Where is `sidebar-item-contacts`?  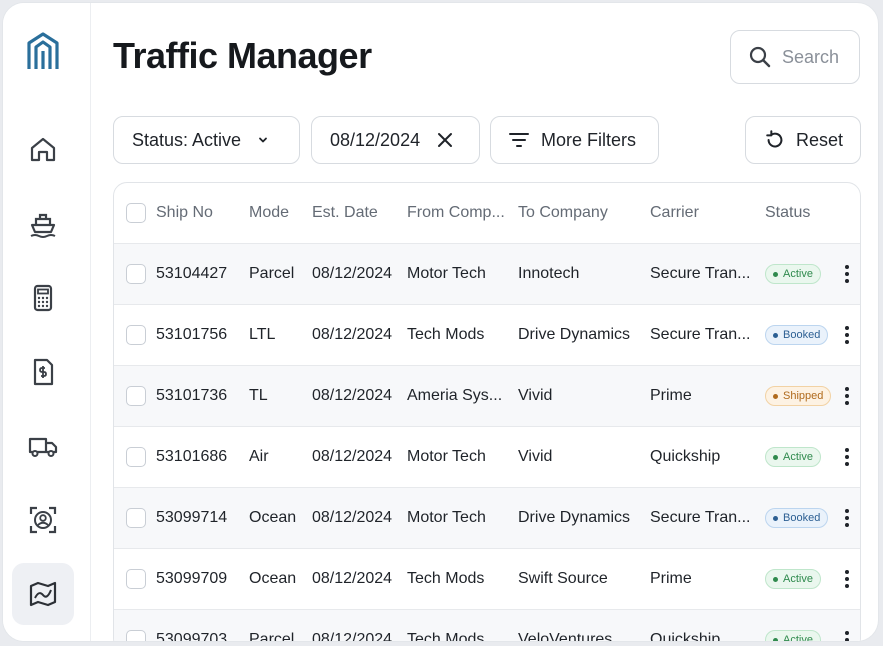 sidebar-item-contacts is located at coordinates (43, 520).